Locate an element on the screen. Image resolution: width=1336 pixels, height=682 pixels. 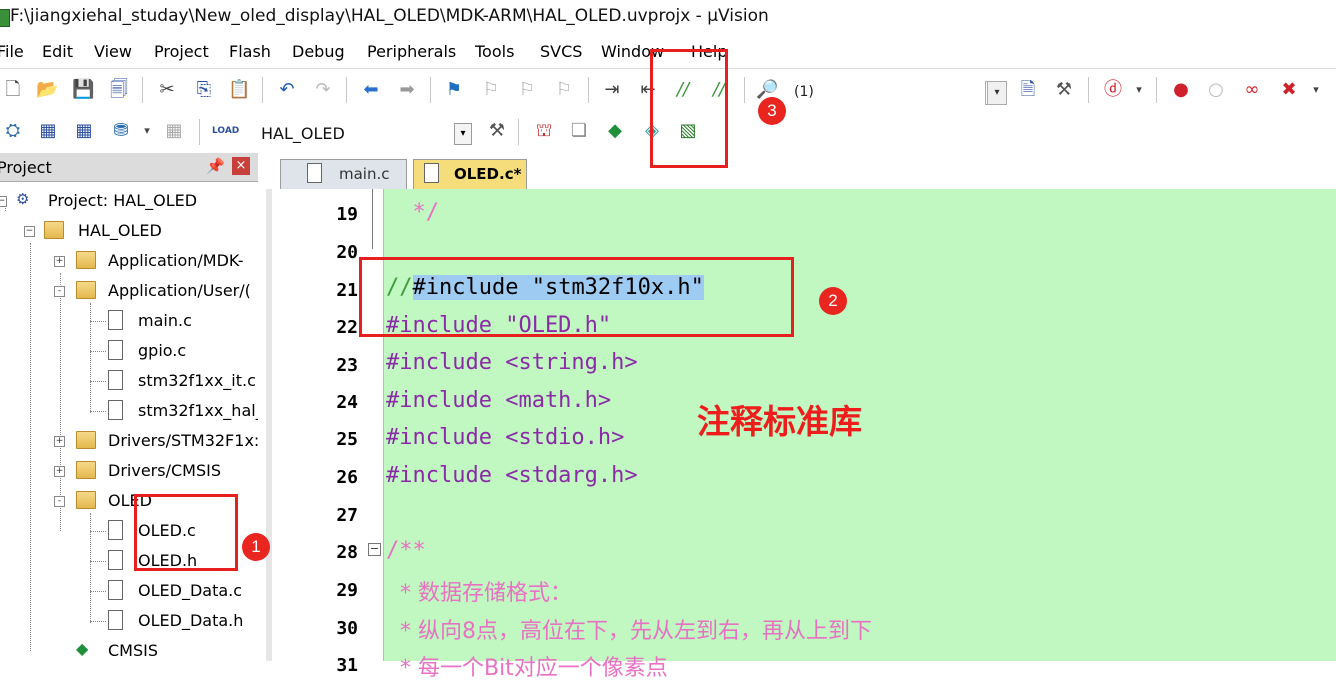
tree-item-group: + Drivers/CMSIS is located at coordinates (129, 471).